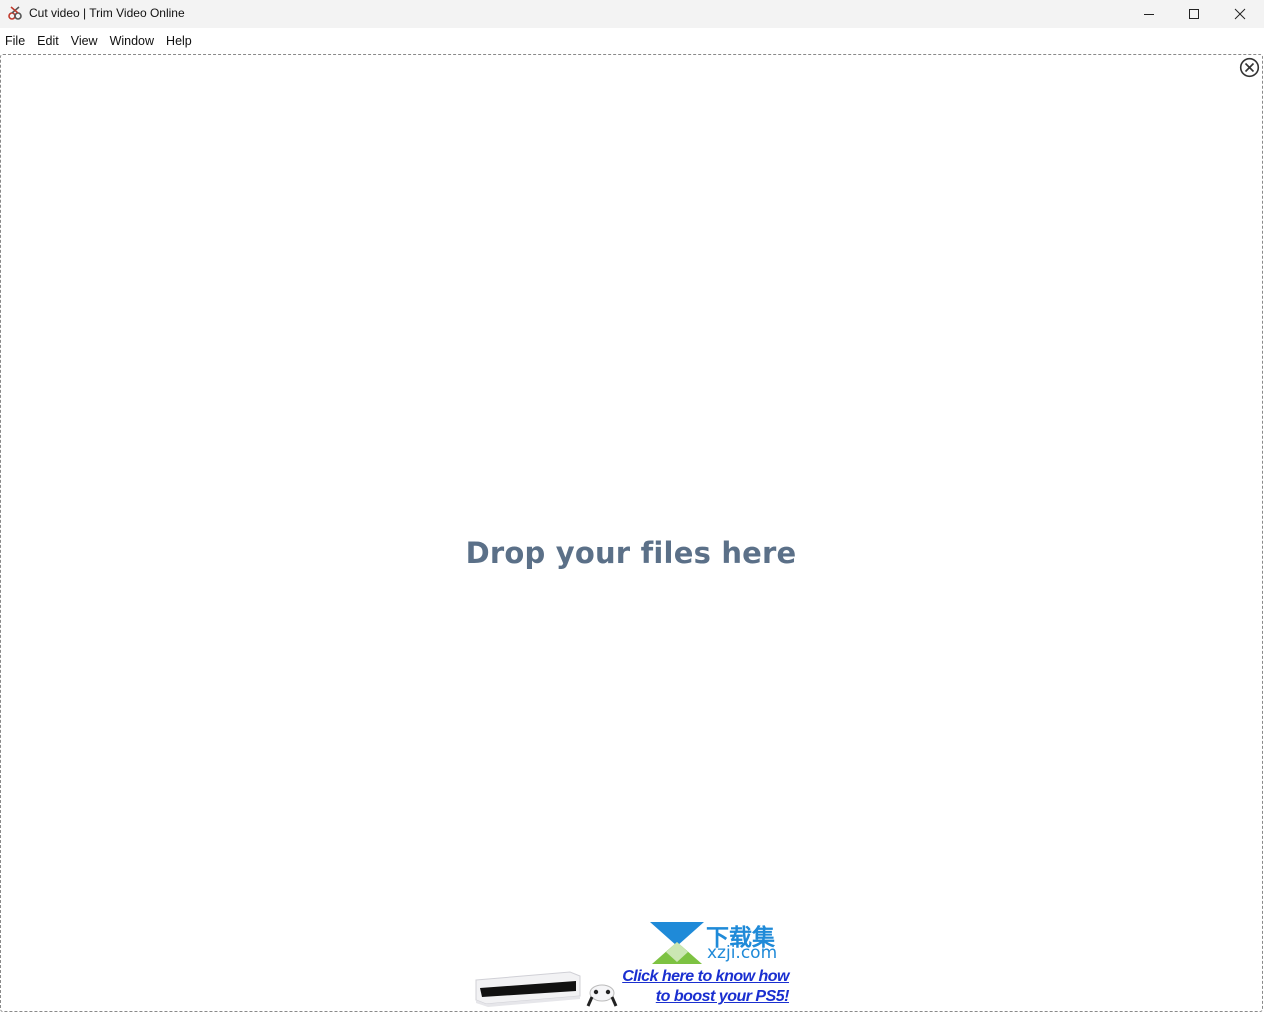 This screenshot has width=1264, height=1013. I want to click on menu-edit: Edit, so click(48, 41).